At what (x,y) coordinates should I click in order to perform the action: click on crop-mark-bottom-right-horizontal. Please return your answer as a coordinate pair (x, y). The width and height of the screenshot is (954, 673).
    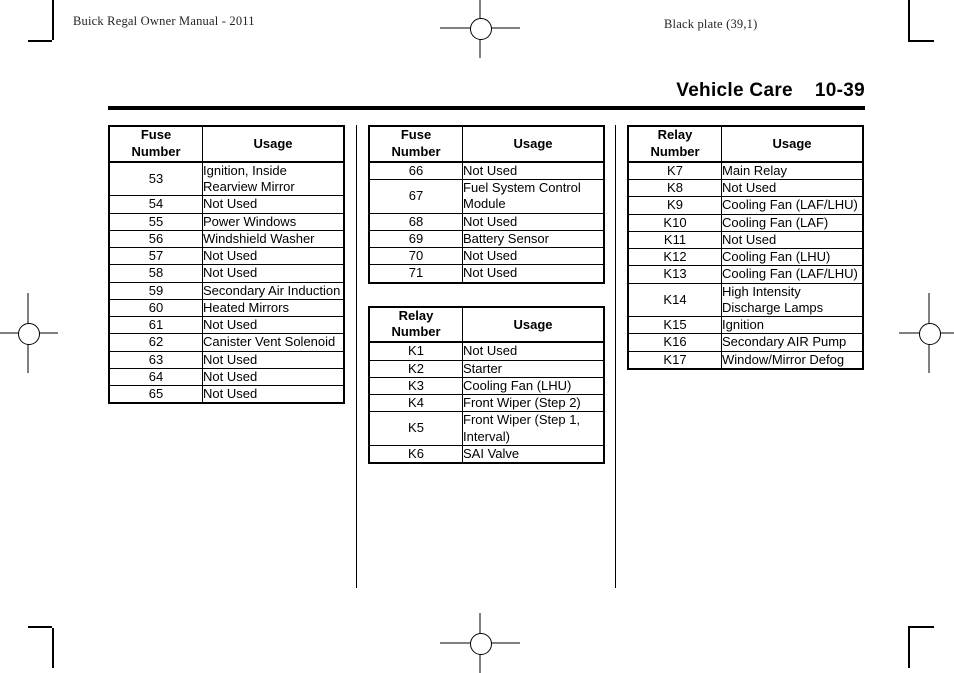
    Looking at the image, I should click on (921, 627).